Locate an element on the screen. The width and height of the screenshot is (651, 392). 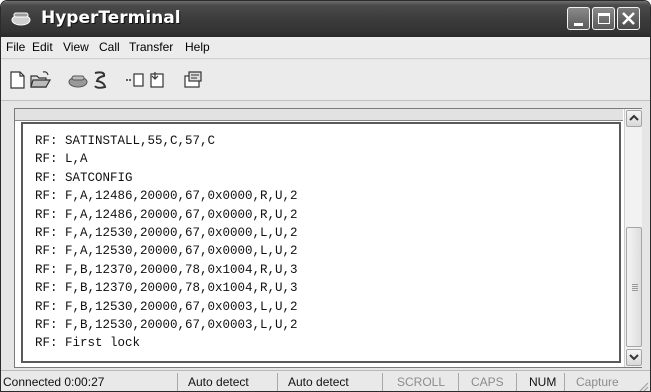
status-detect-1: Auto detect is located at coordinates (227, 382).